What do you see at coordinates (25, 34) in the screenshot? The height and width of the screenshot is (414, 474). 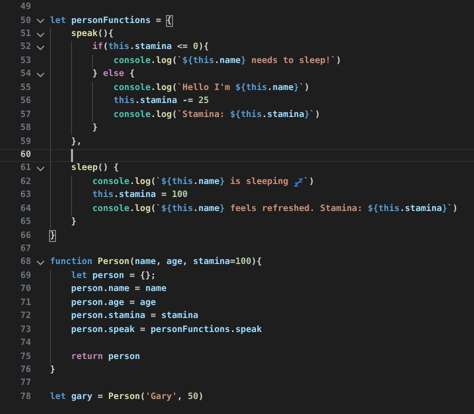 I see `line-number: 51` at bounding box center [25, 34].